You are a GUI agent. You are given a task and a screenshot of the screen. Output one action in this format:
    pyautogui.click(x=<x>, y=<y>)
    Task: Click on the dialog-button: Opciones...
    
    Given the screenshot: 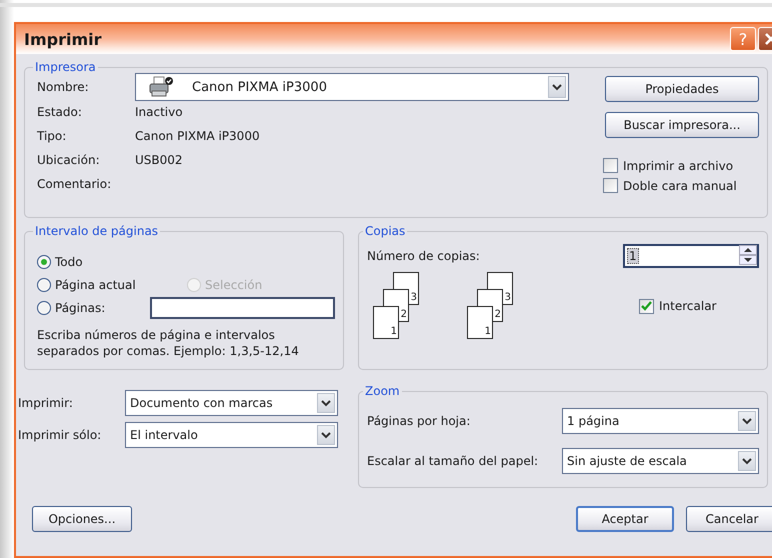 What is the action you would take?
    pyautogui.click(x=82, y=519)
    